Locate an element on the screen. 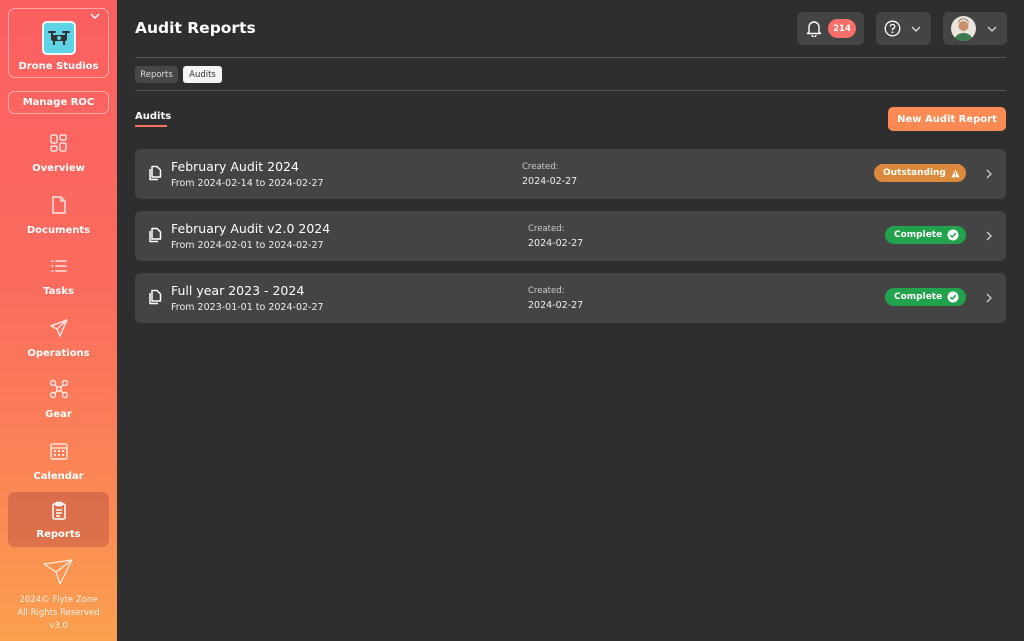  org-switcher: Drone Studios is located at coordinates (58, 43).